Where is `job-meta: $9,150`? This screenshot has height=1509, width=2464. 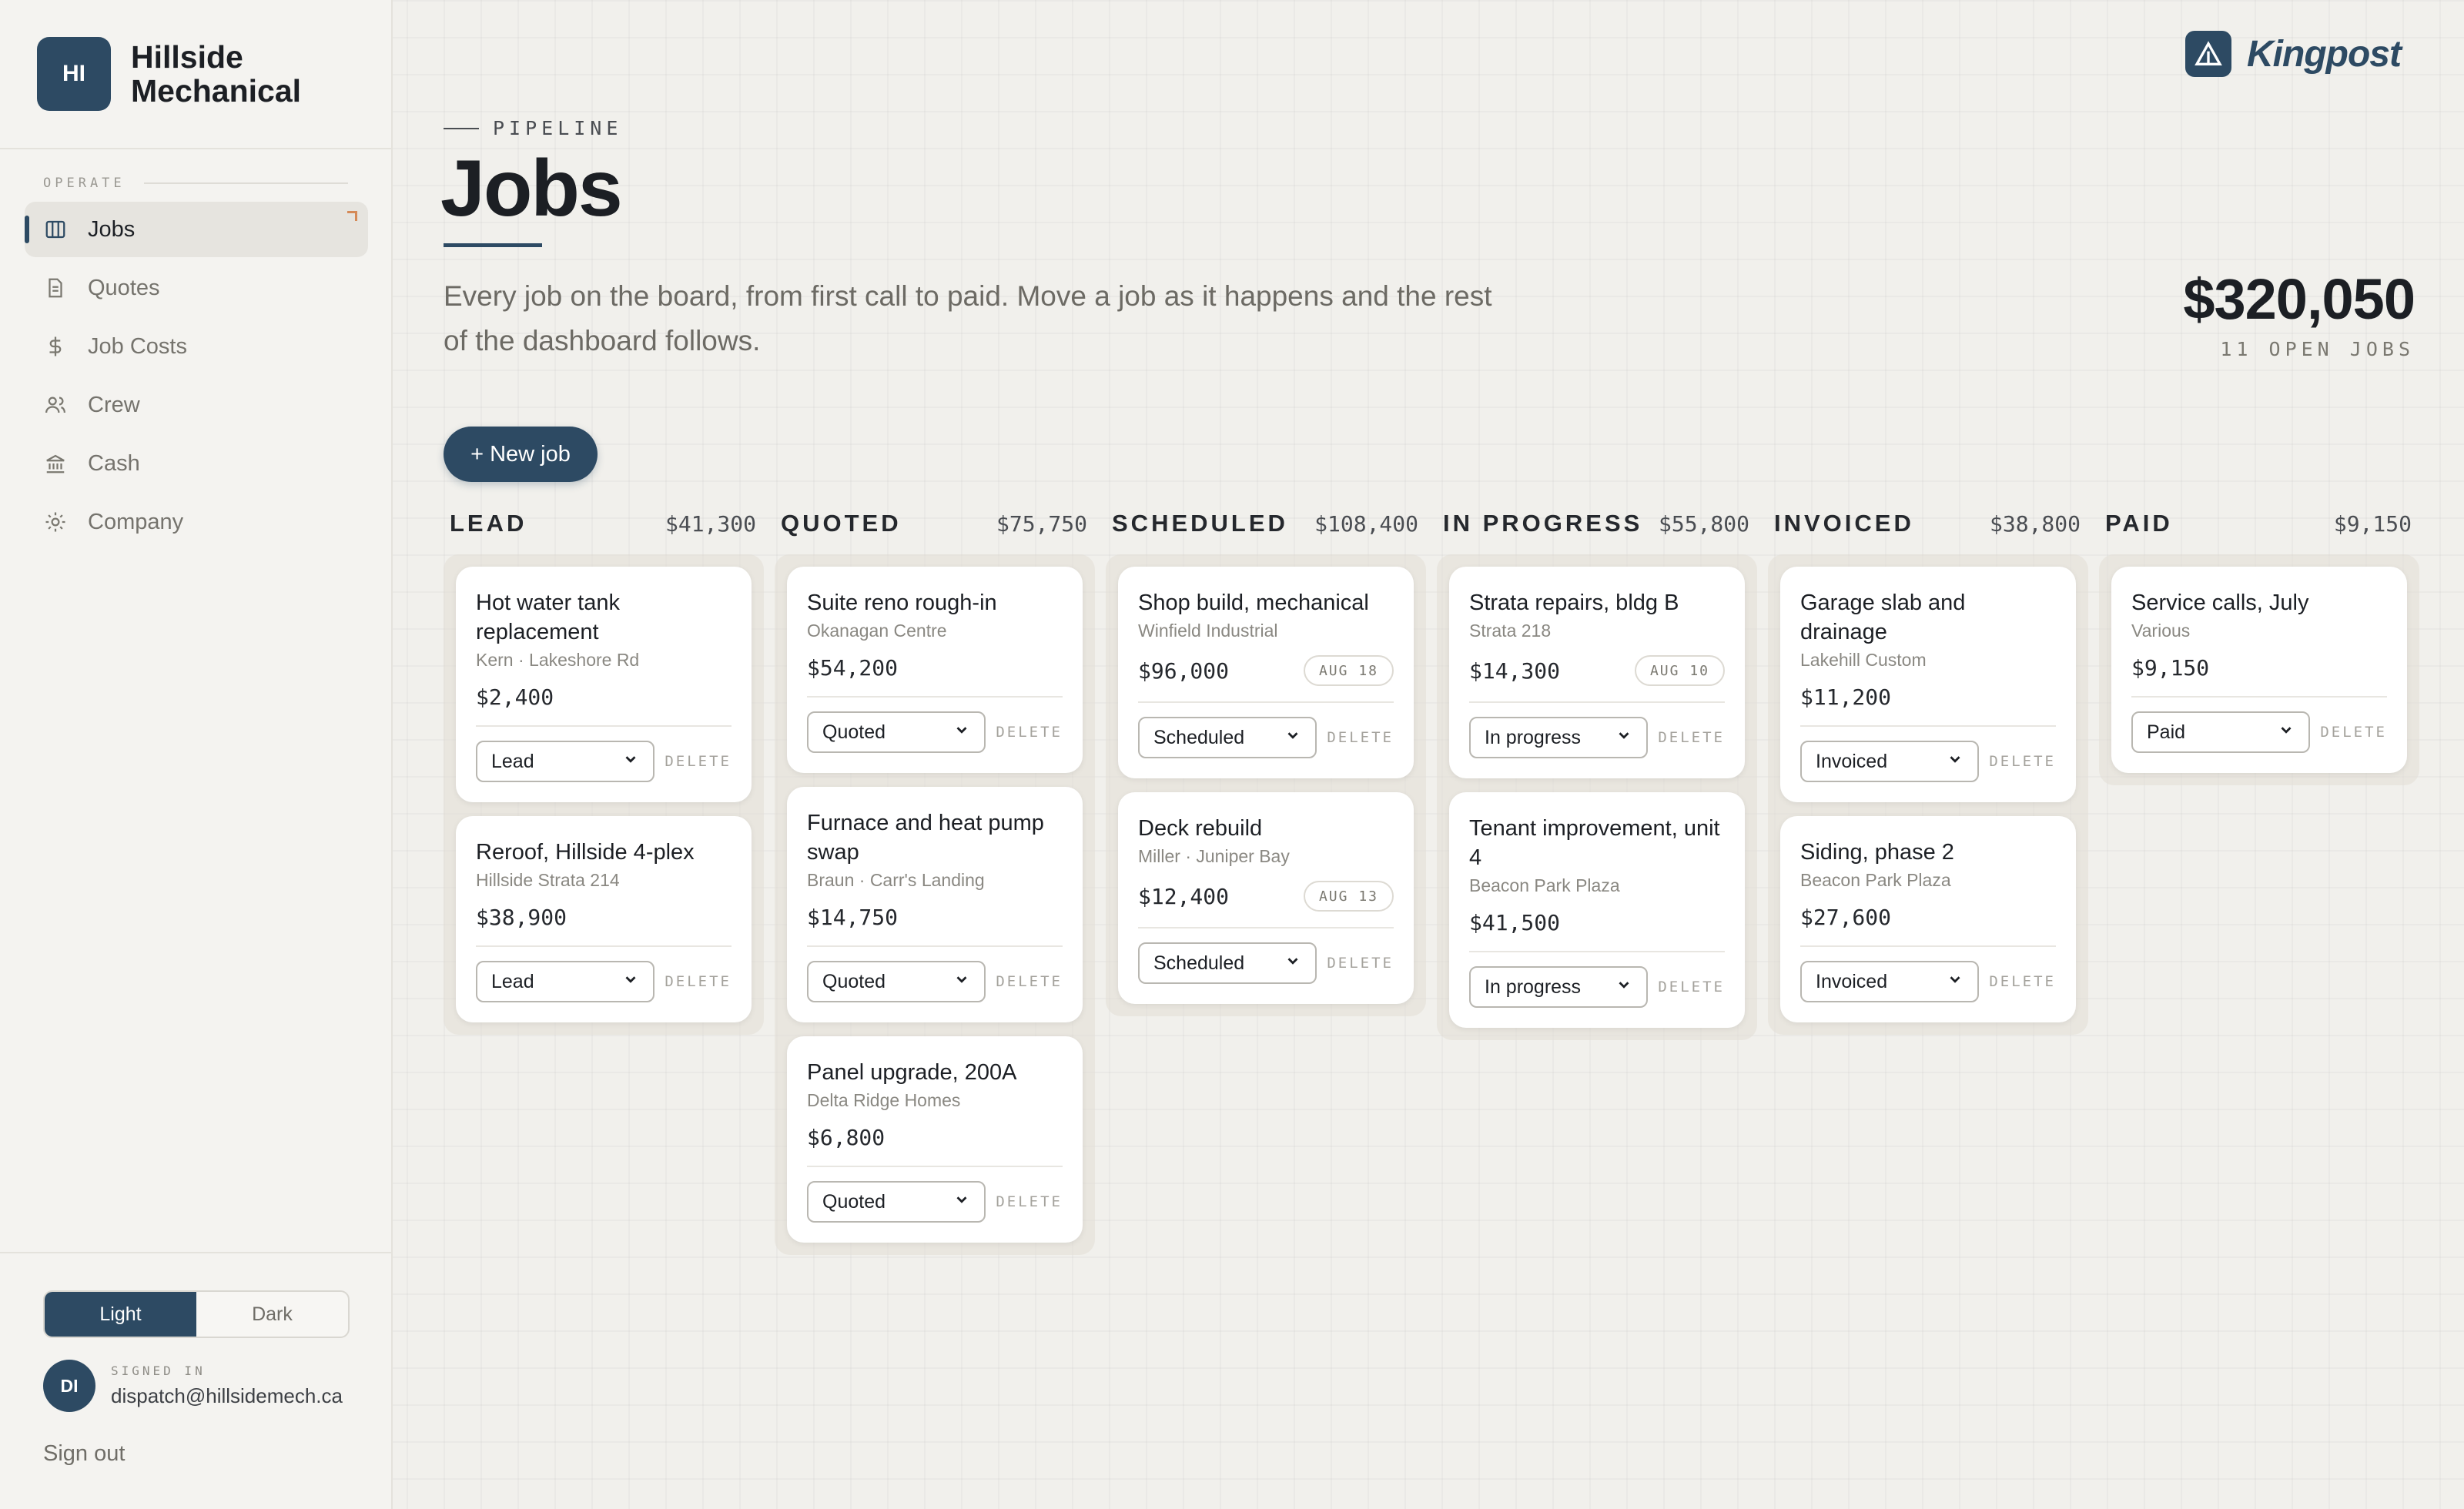 job-meta: $9,150 is located at coordinates (2259, 668).